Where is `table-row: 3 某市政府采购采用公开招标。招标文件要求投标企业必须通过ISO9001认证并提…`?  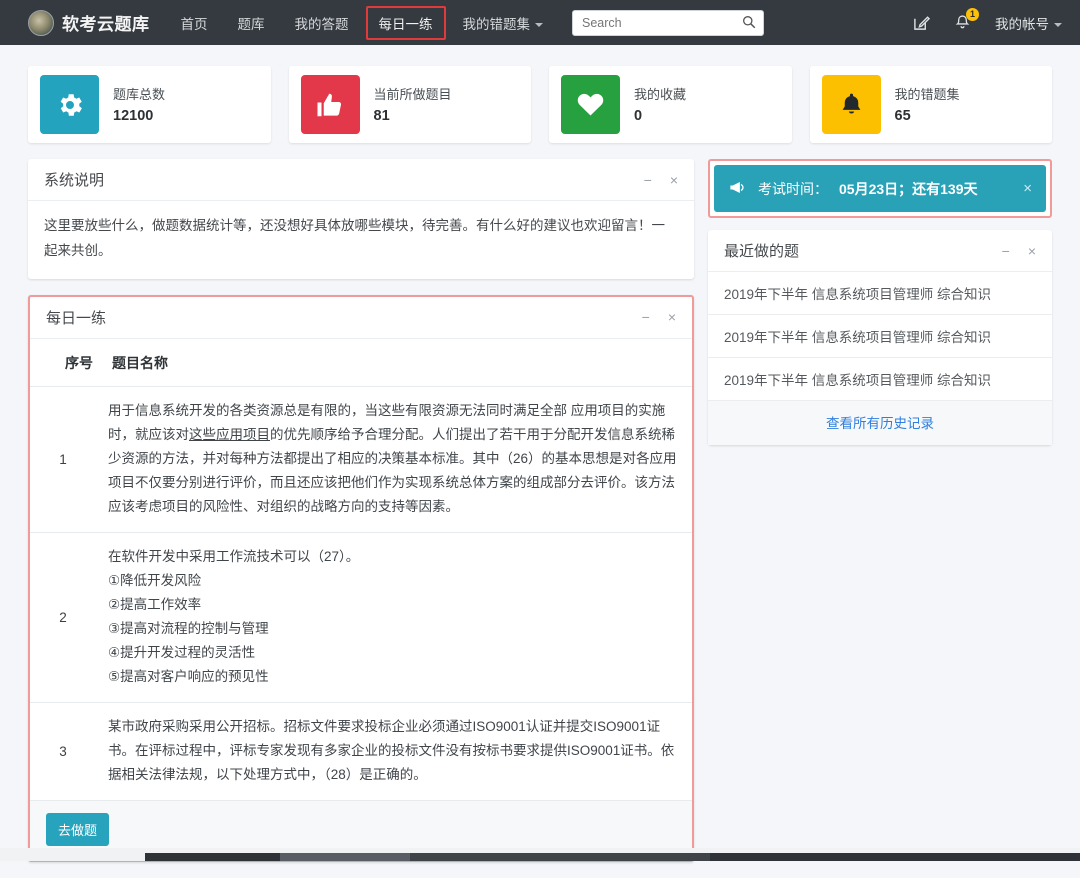 table-row: 3 某市政府采购采用公开招标。招标文件要求投标企业必须通过ISO9001认证并提… is located at coordinates (361, 752).